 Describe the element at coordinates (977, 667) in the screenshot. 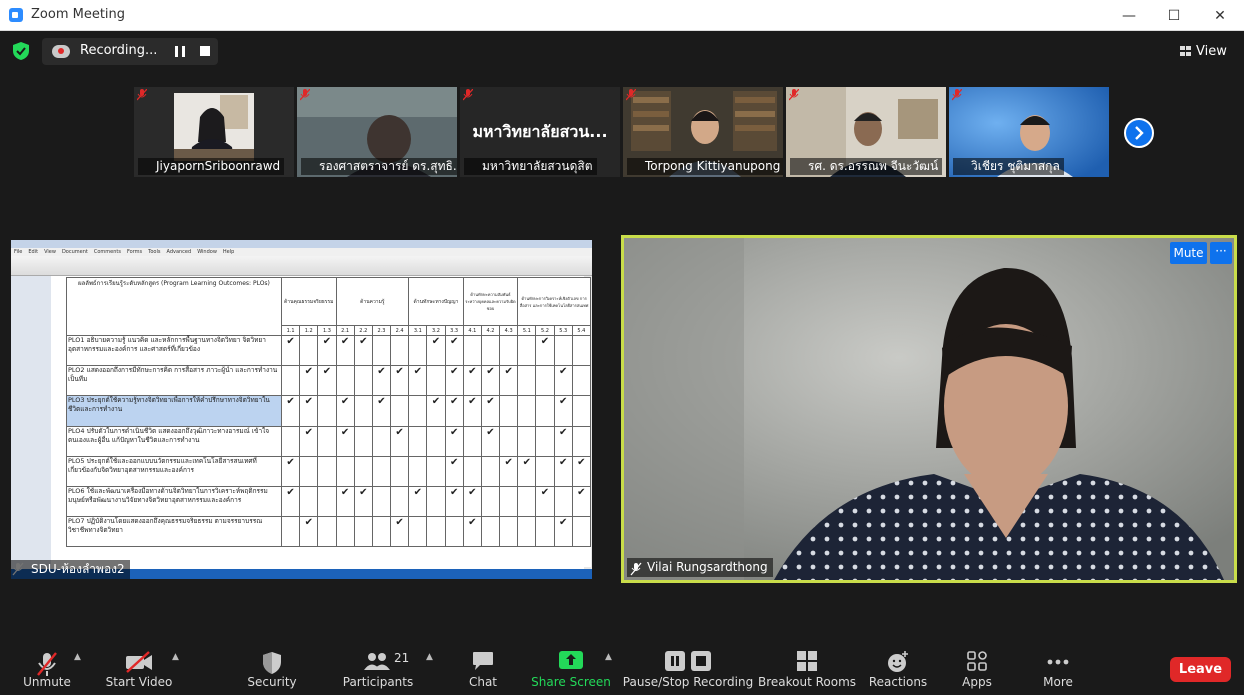

I see `apps-button: Apps` at that location.